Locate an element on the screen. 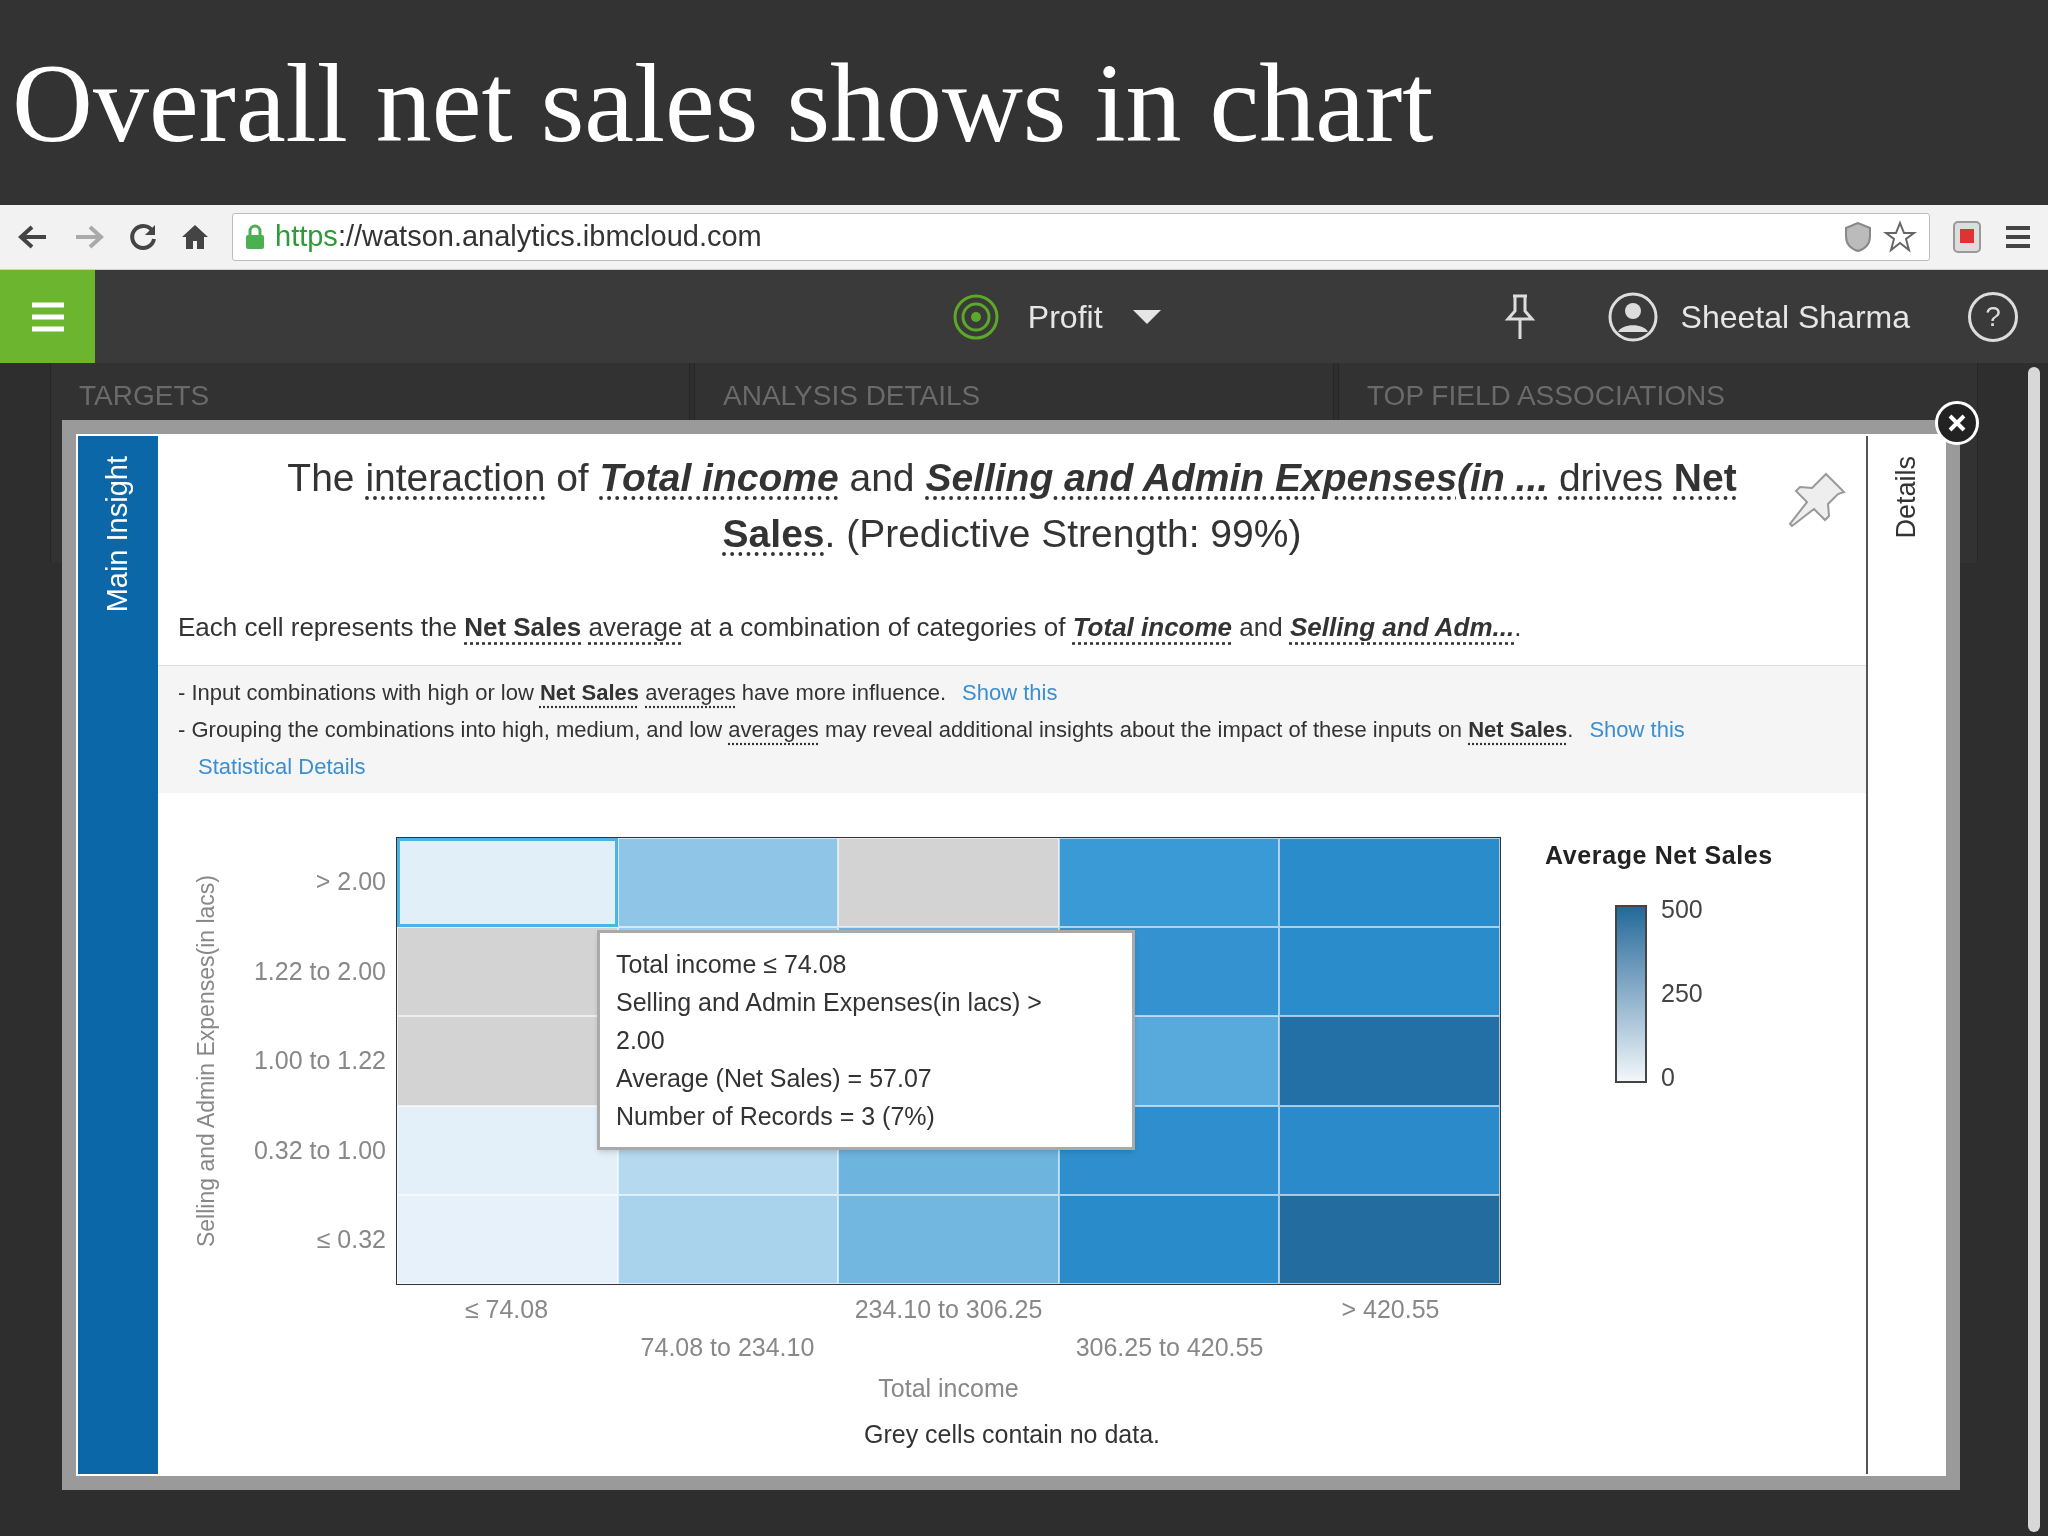 The image size is (2048, 1536). user-menu: Sheetal Sharma is located at coordinates (1758, 316).